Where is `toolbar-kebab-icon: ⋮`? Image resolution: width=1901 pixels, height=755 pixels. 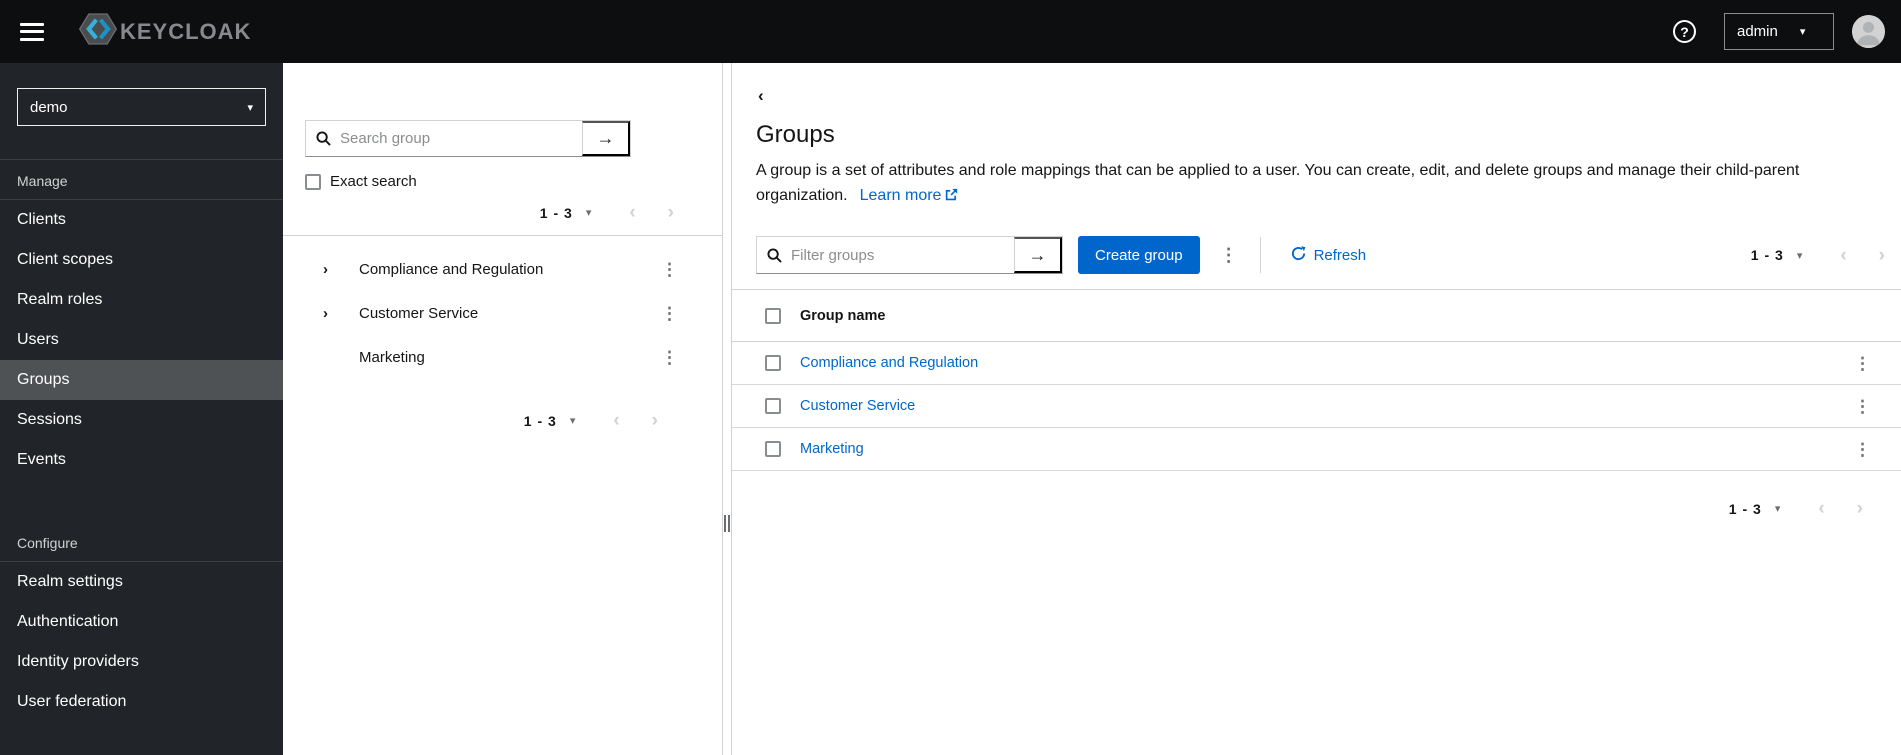 toolbar-kebab-icon: ⋮ is located at coordinates (1229, 255).